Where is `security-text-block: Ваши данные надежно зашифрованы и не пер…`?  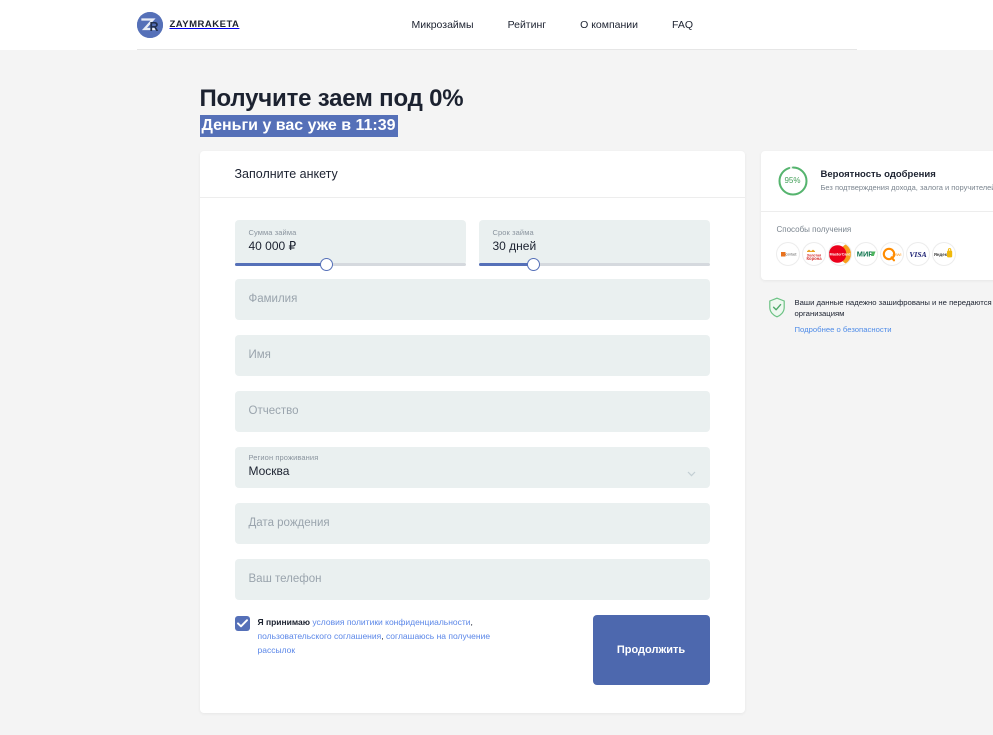 security-text-block: Ваши данные надежно зашифрованы и не пер… is located at coordinates (894, 317).